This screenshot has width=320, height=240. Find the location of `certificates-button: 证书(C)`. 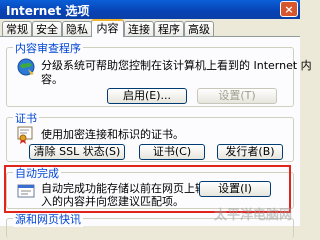

certificates-button: 证书(C) is located at coordinates (172, 152).